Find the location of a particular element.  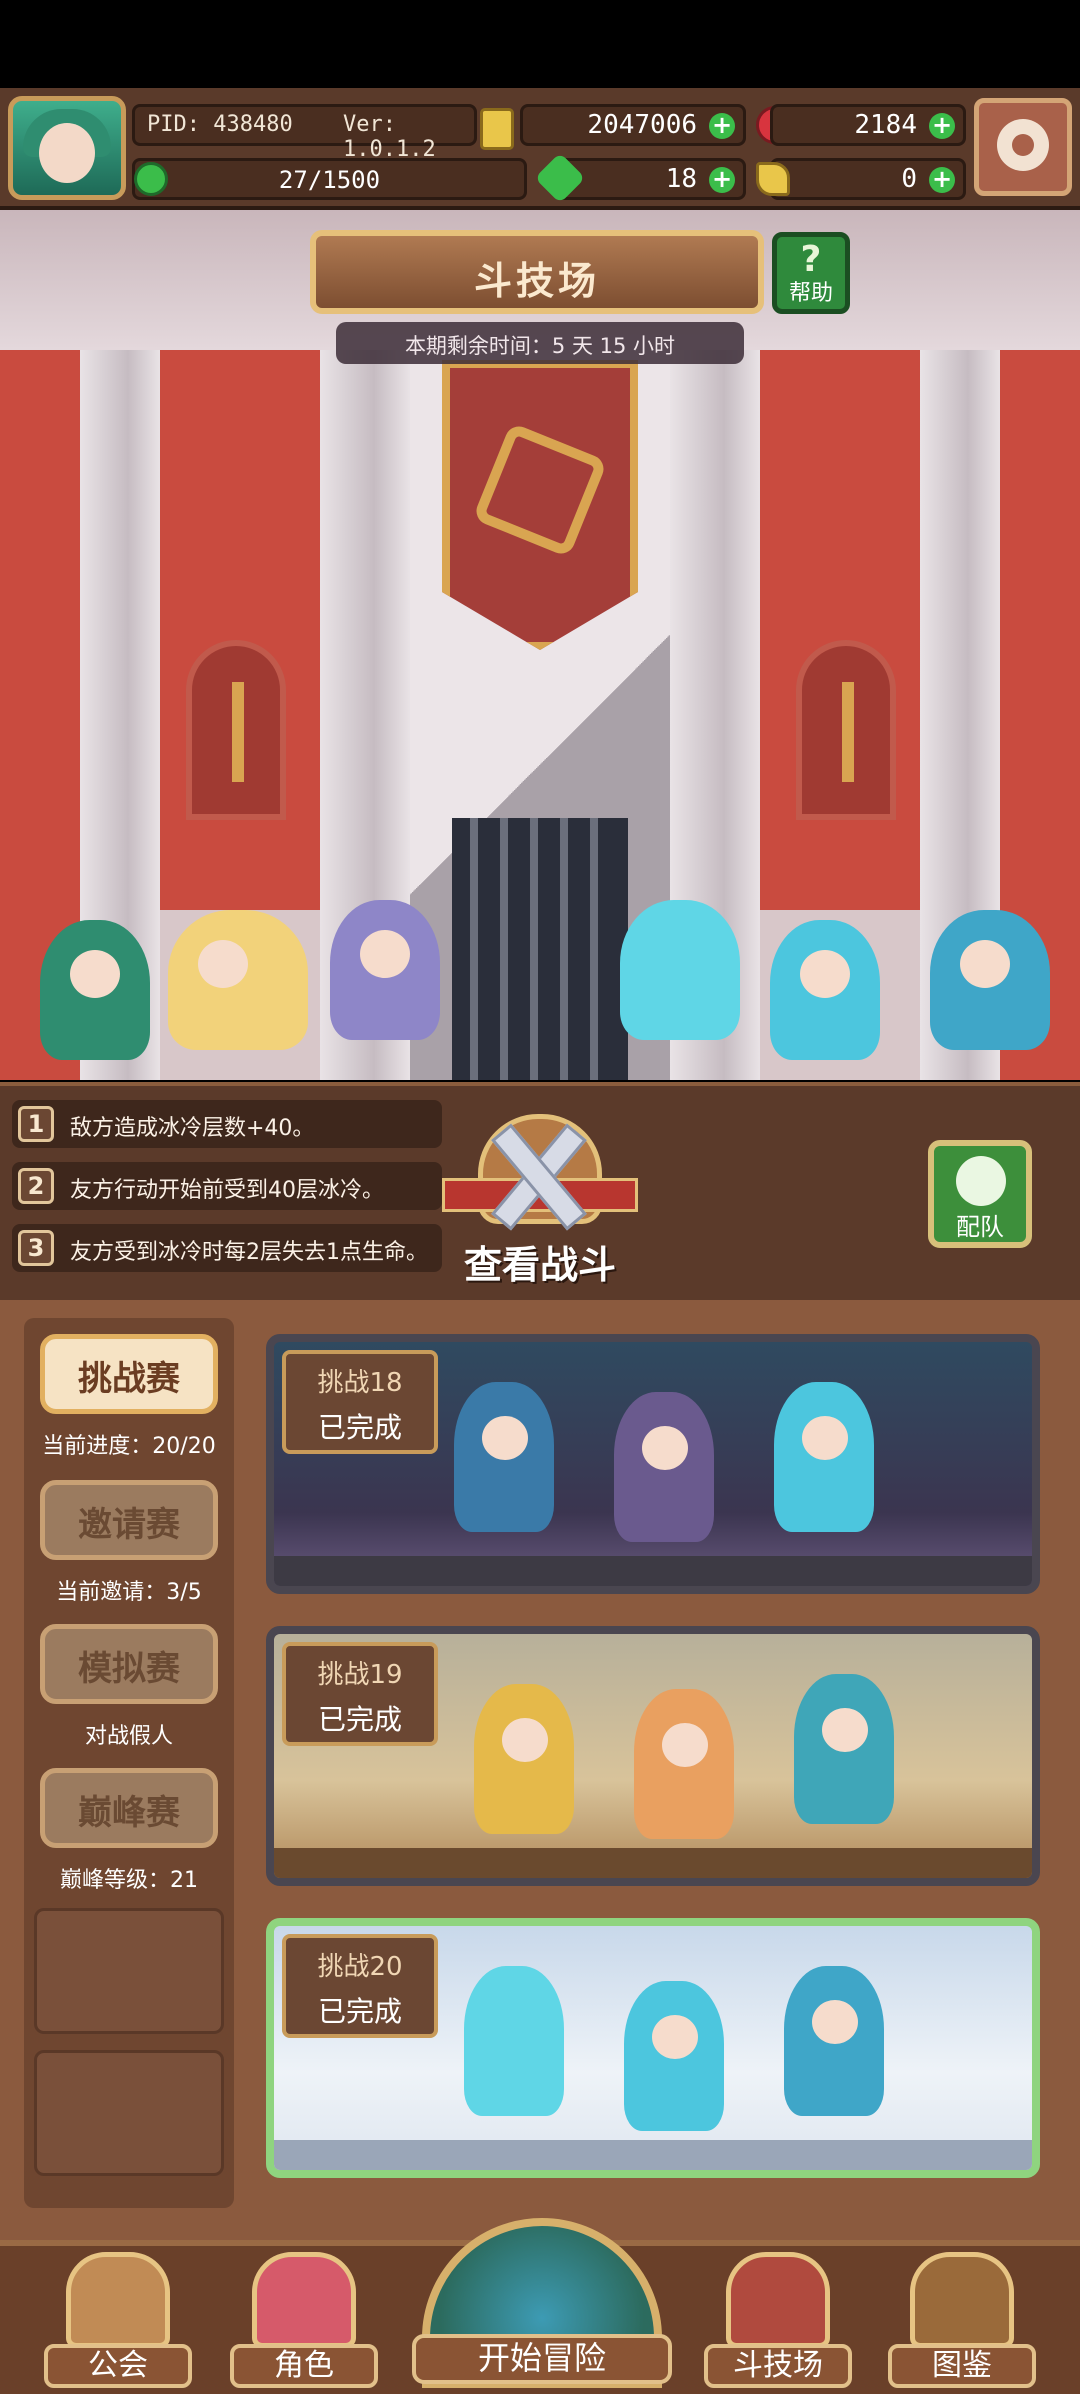

challenge-title: 挑战18 is located at coordinates (360, 1383).